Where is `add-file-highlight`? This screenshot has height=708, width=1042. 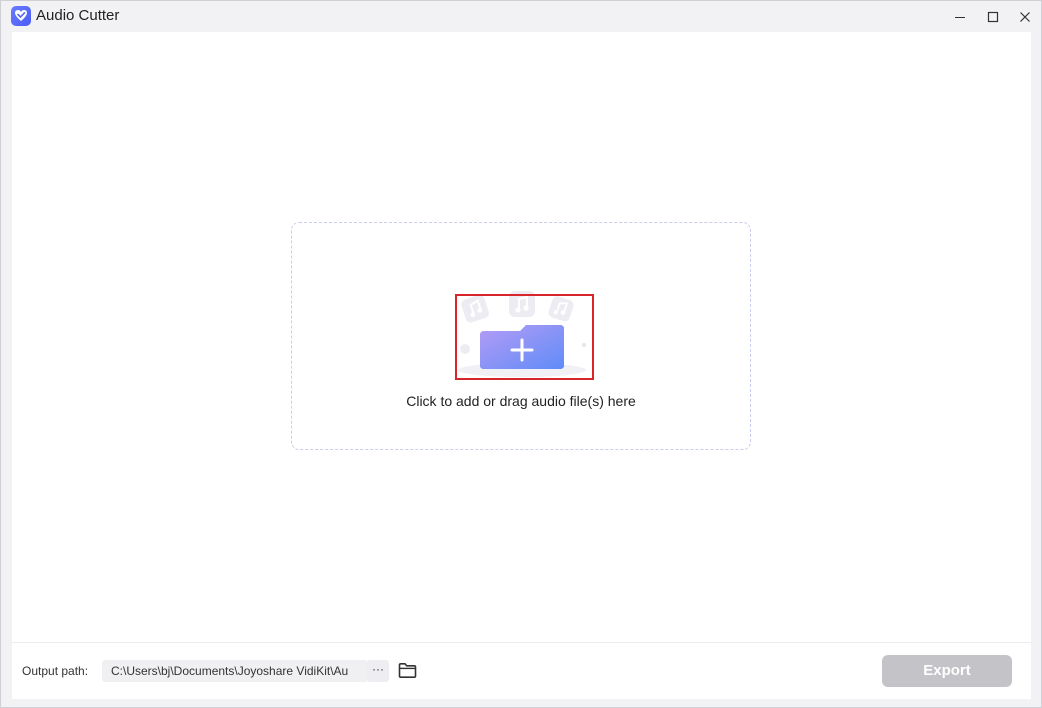
add-file-highlight is located at coordinates (524, 337).